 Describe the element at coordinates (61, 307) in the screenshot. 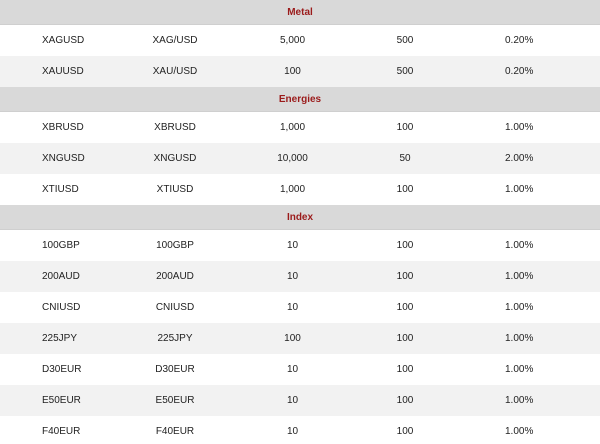

I see `symbol-cell: CNIUSD` at that location.